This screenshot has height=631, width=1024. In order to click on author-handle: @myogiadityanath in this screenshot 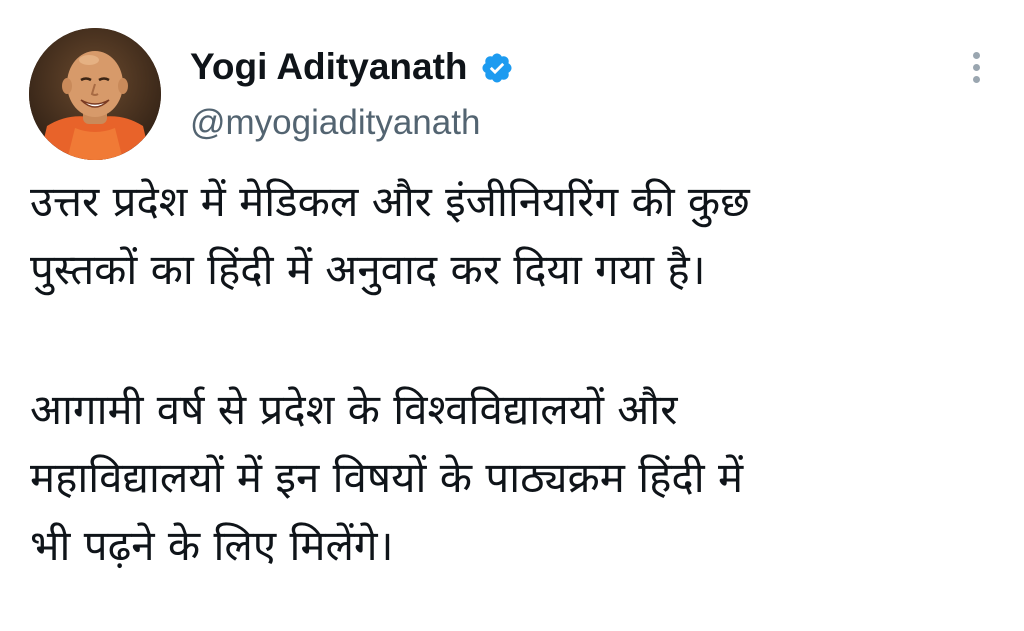, I will do `click(335, 123)`.